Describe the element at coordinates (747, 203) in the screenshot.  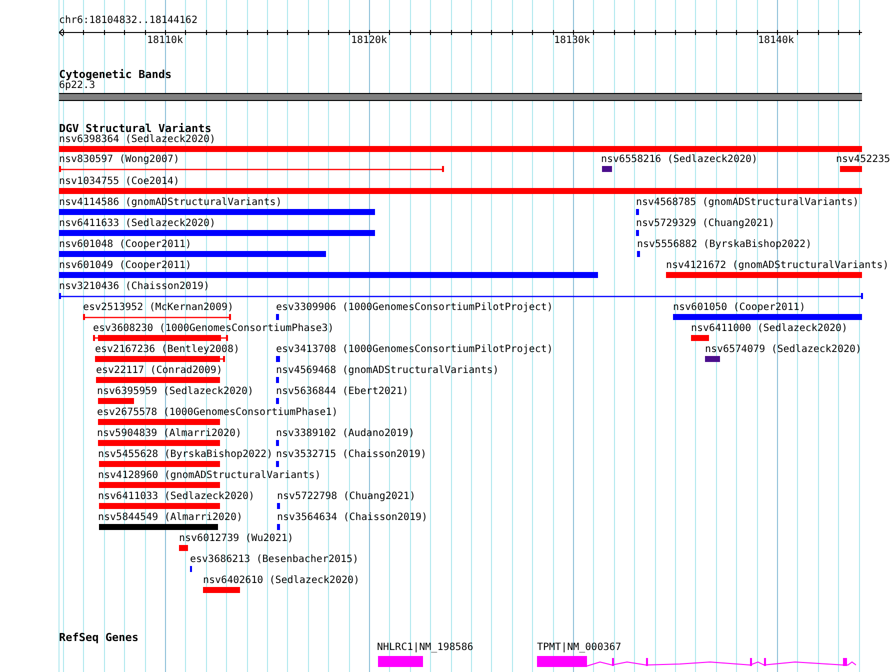
I see `feature-label: nsv4568785 (gnomADStructuralVariants)` at that location.